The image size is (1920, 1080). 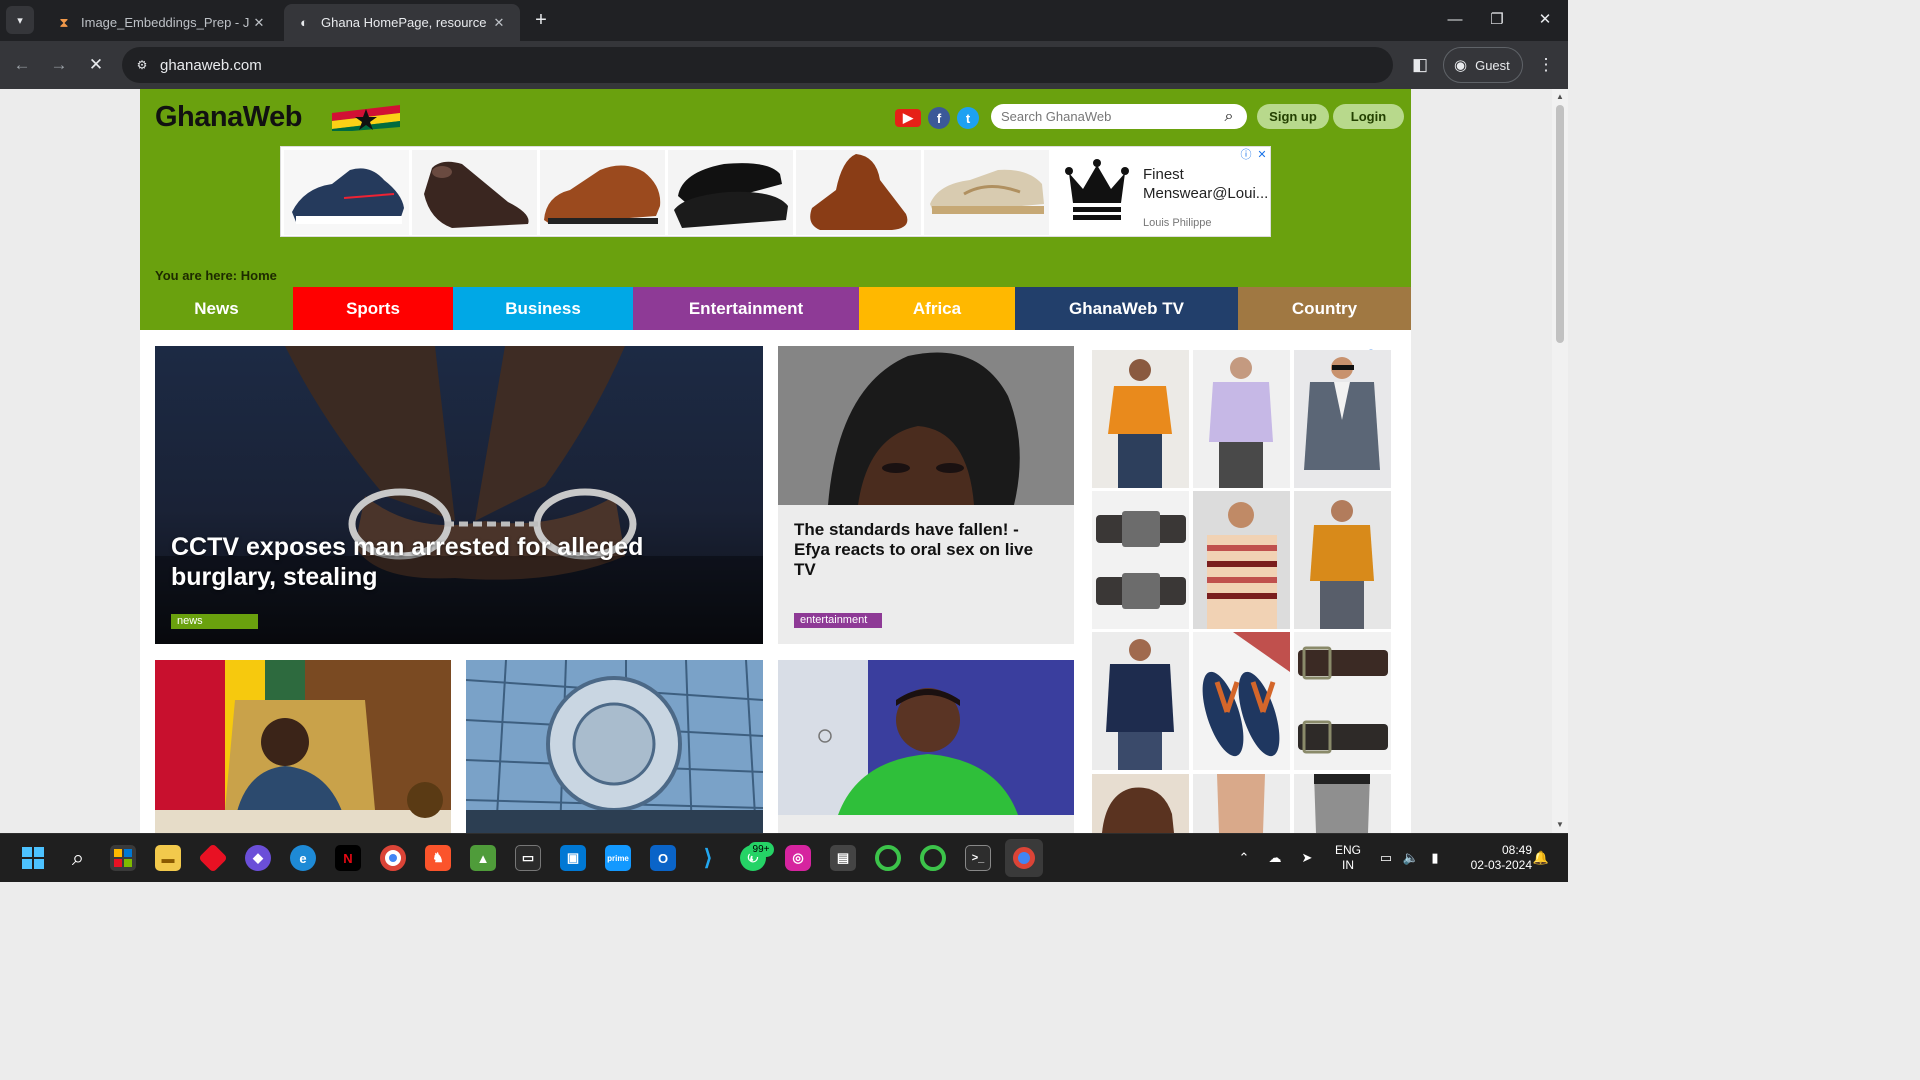 What do you see at coordinates (1483, 65) in the screenshot?
I see `profile-button: ◉ Guest` at bounding box center [1483, 65].